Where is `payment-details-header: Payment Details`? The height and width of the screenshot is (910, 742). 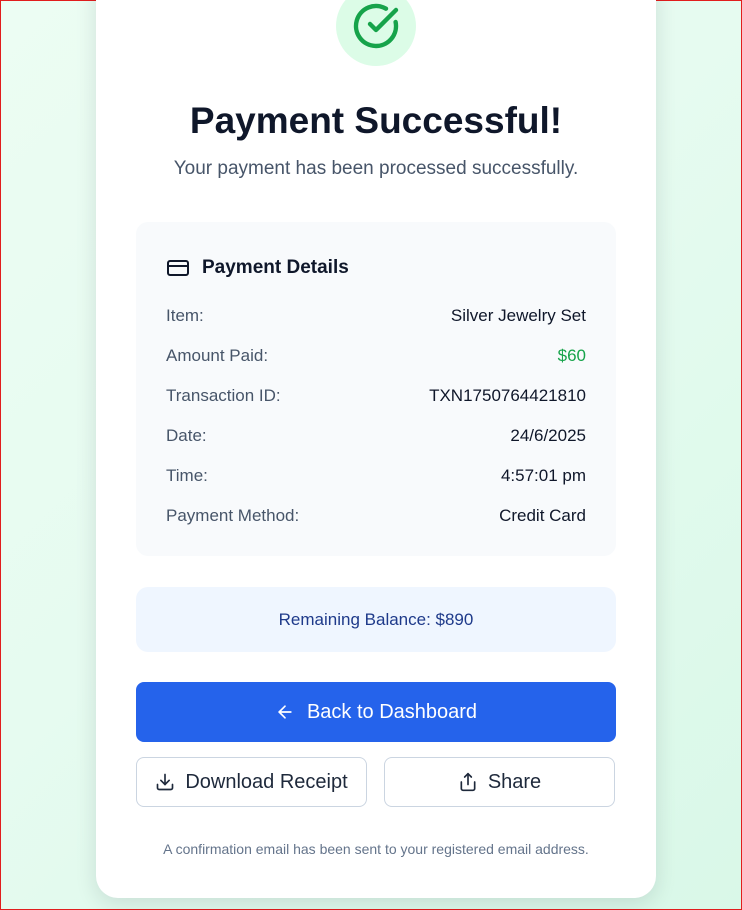
payment-details-header: Payment Details is located at coordinates (257, 268).